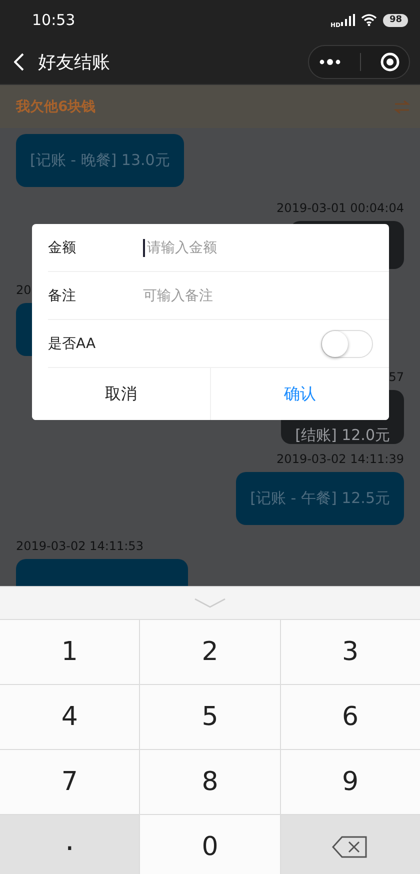 This screenshot has width=420, height=874. I want to click on record-bubble: [记账 - 午餐] 12.5元, so click(320, 498).